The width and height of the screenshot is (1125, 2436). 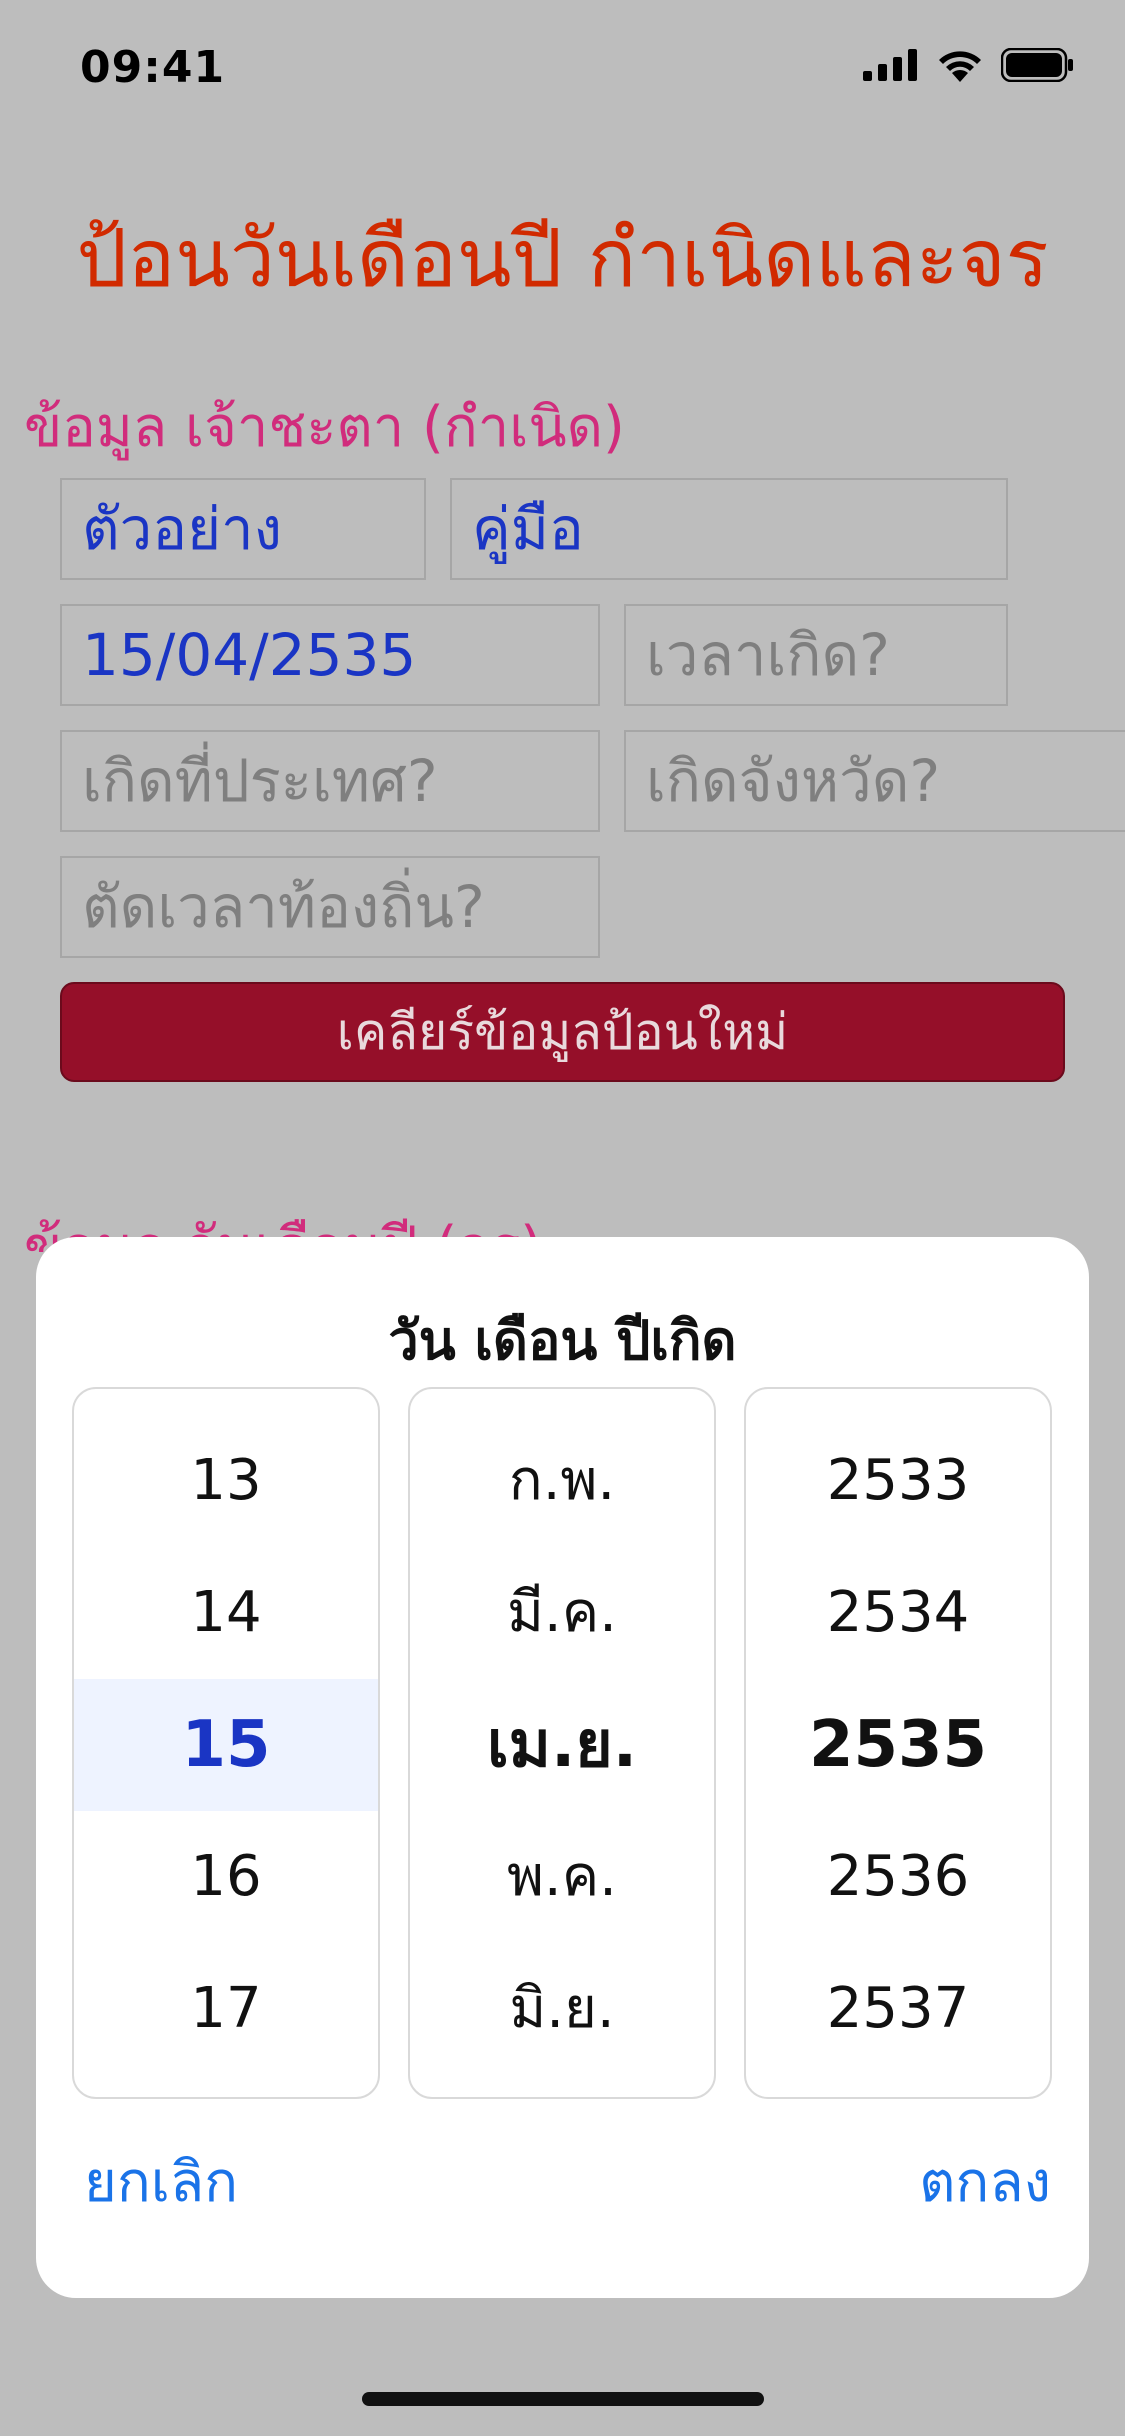 What do you see at coordinates (226, 1613) in the screenshot?
I see `day-option: 14` at bounding box center [226, 1613].